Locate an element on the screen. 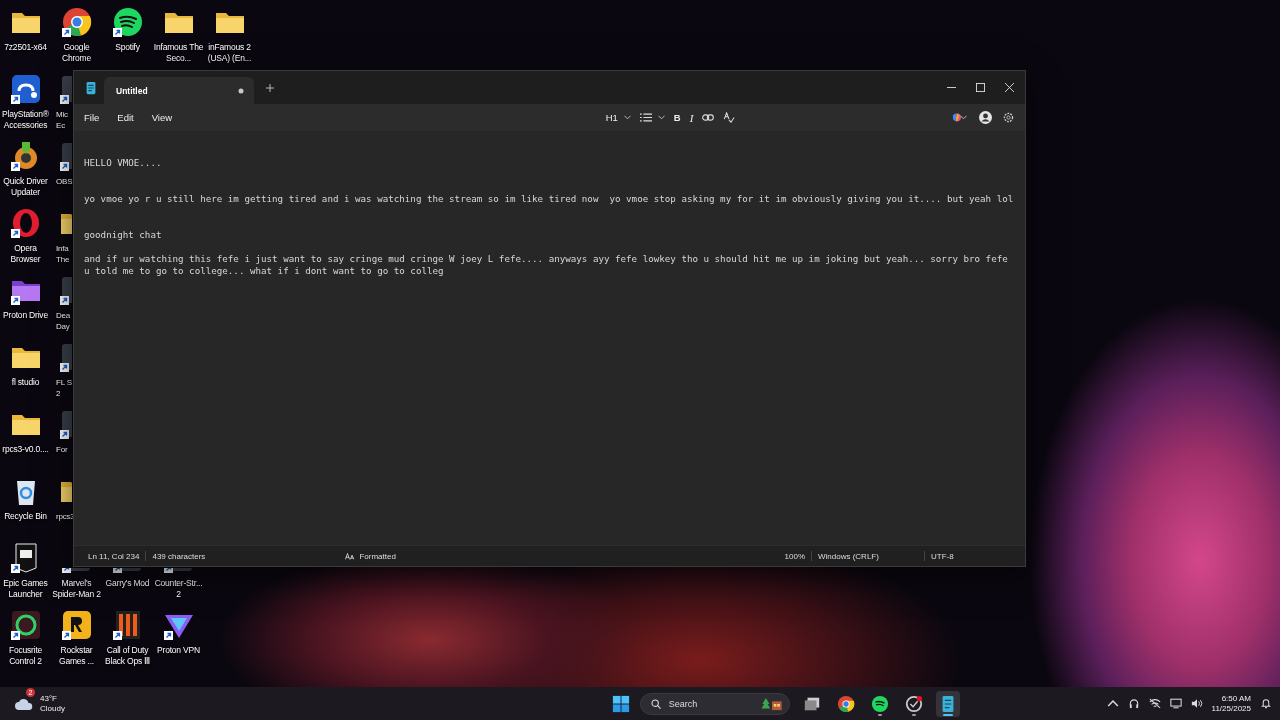 Image resolution: width=1280 pixels, height=720 pixels. icon-label: Focusrite Control 2 is located at coordinates (25, 656).